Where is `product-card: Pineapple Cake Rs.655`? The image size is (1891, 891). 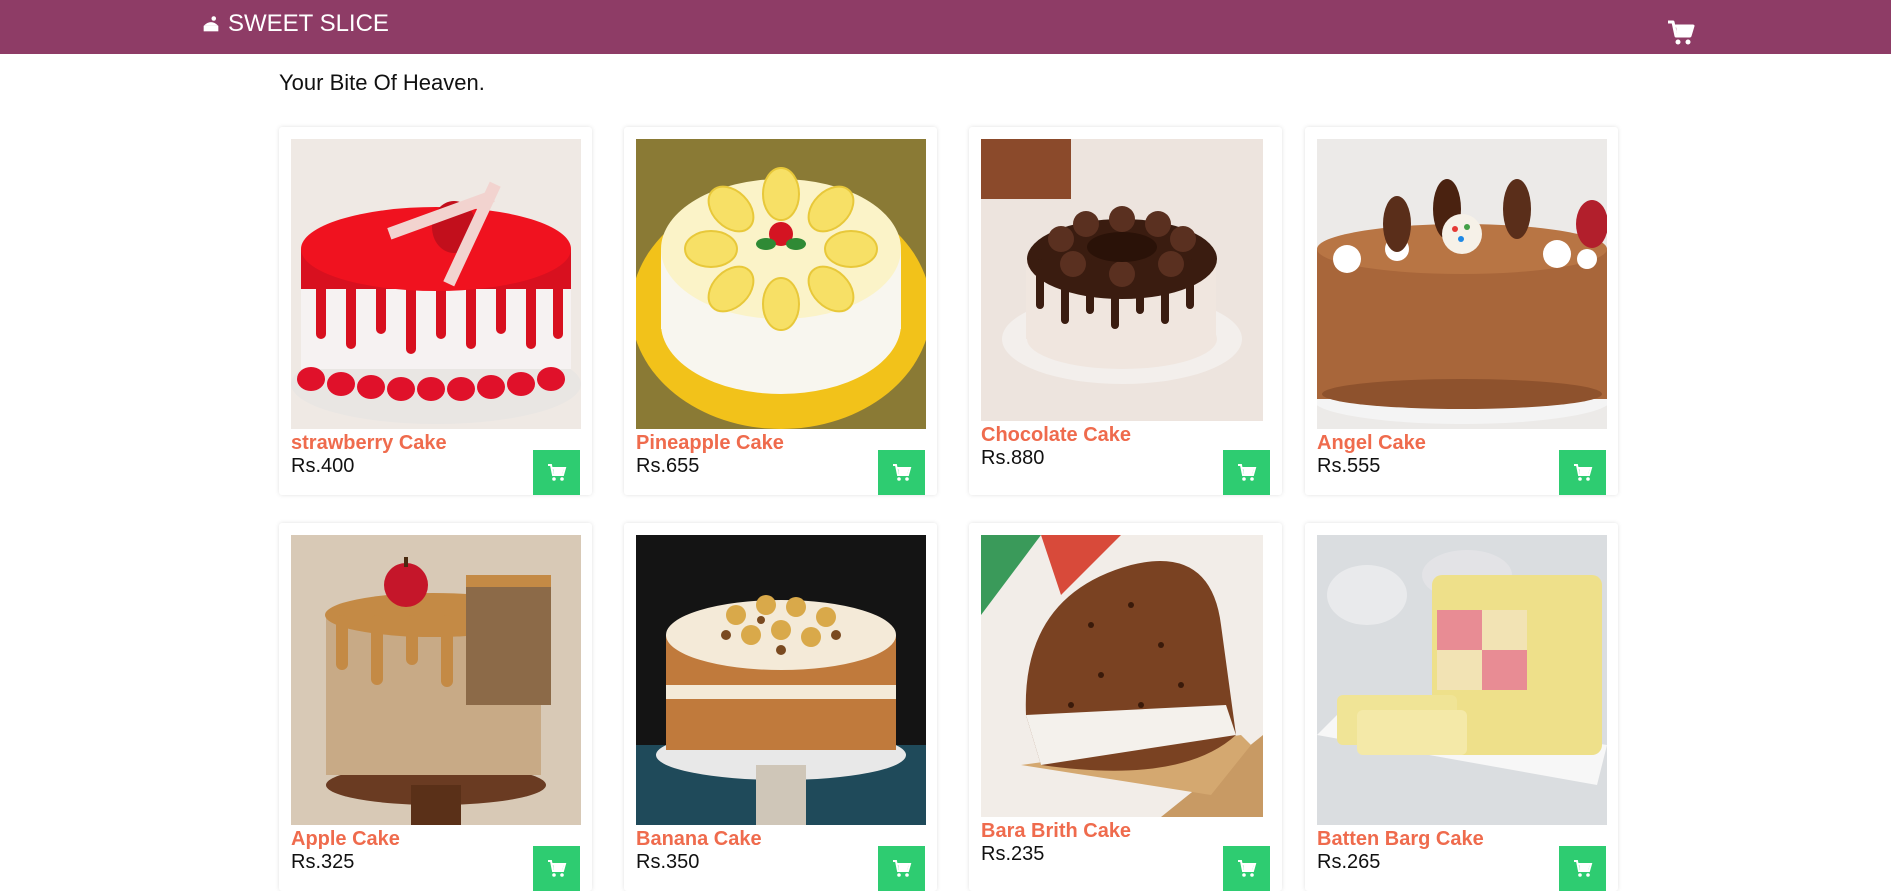 product-card: Pineapple Cake Rs.655 is located at coordinates (780, 311).